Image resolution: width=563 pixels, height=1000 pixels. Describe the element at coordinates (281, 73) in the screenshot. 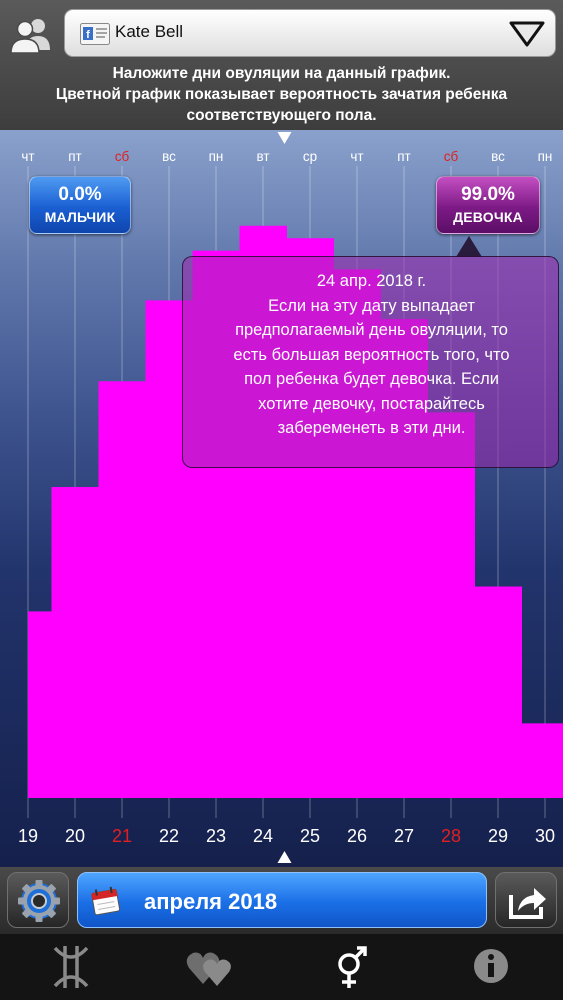

I see `instructions-line: Наложите дни овуляции на данный график.` at that location.